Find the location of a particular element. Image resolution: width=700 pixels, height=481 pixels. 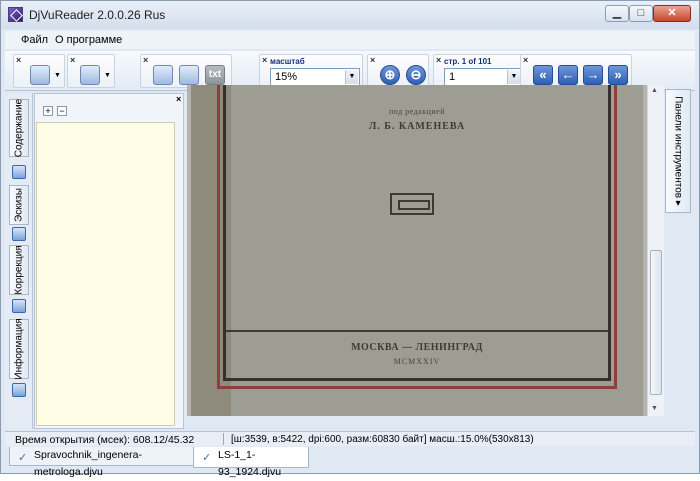

toolbar-group-layout: × ▼ is located at coordinates (39, 71).